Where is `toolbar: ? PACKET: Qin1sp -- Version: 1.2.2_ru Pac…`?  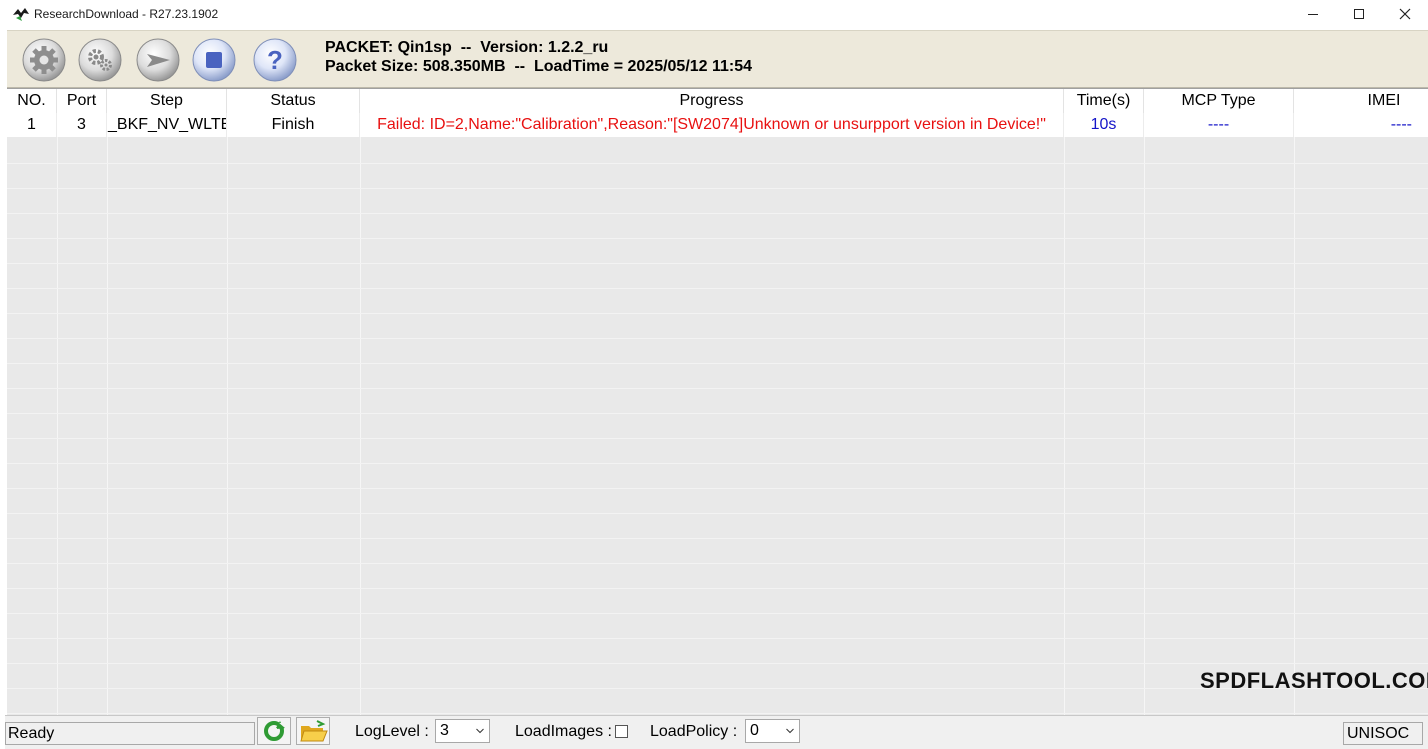
toolbar: ? PACKET: Qin1sp -- Version: 1.2.2_ru Pac… is located at coordinates (717, 59).